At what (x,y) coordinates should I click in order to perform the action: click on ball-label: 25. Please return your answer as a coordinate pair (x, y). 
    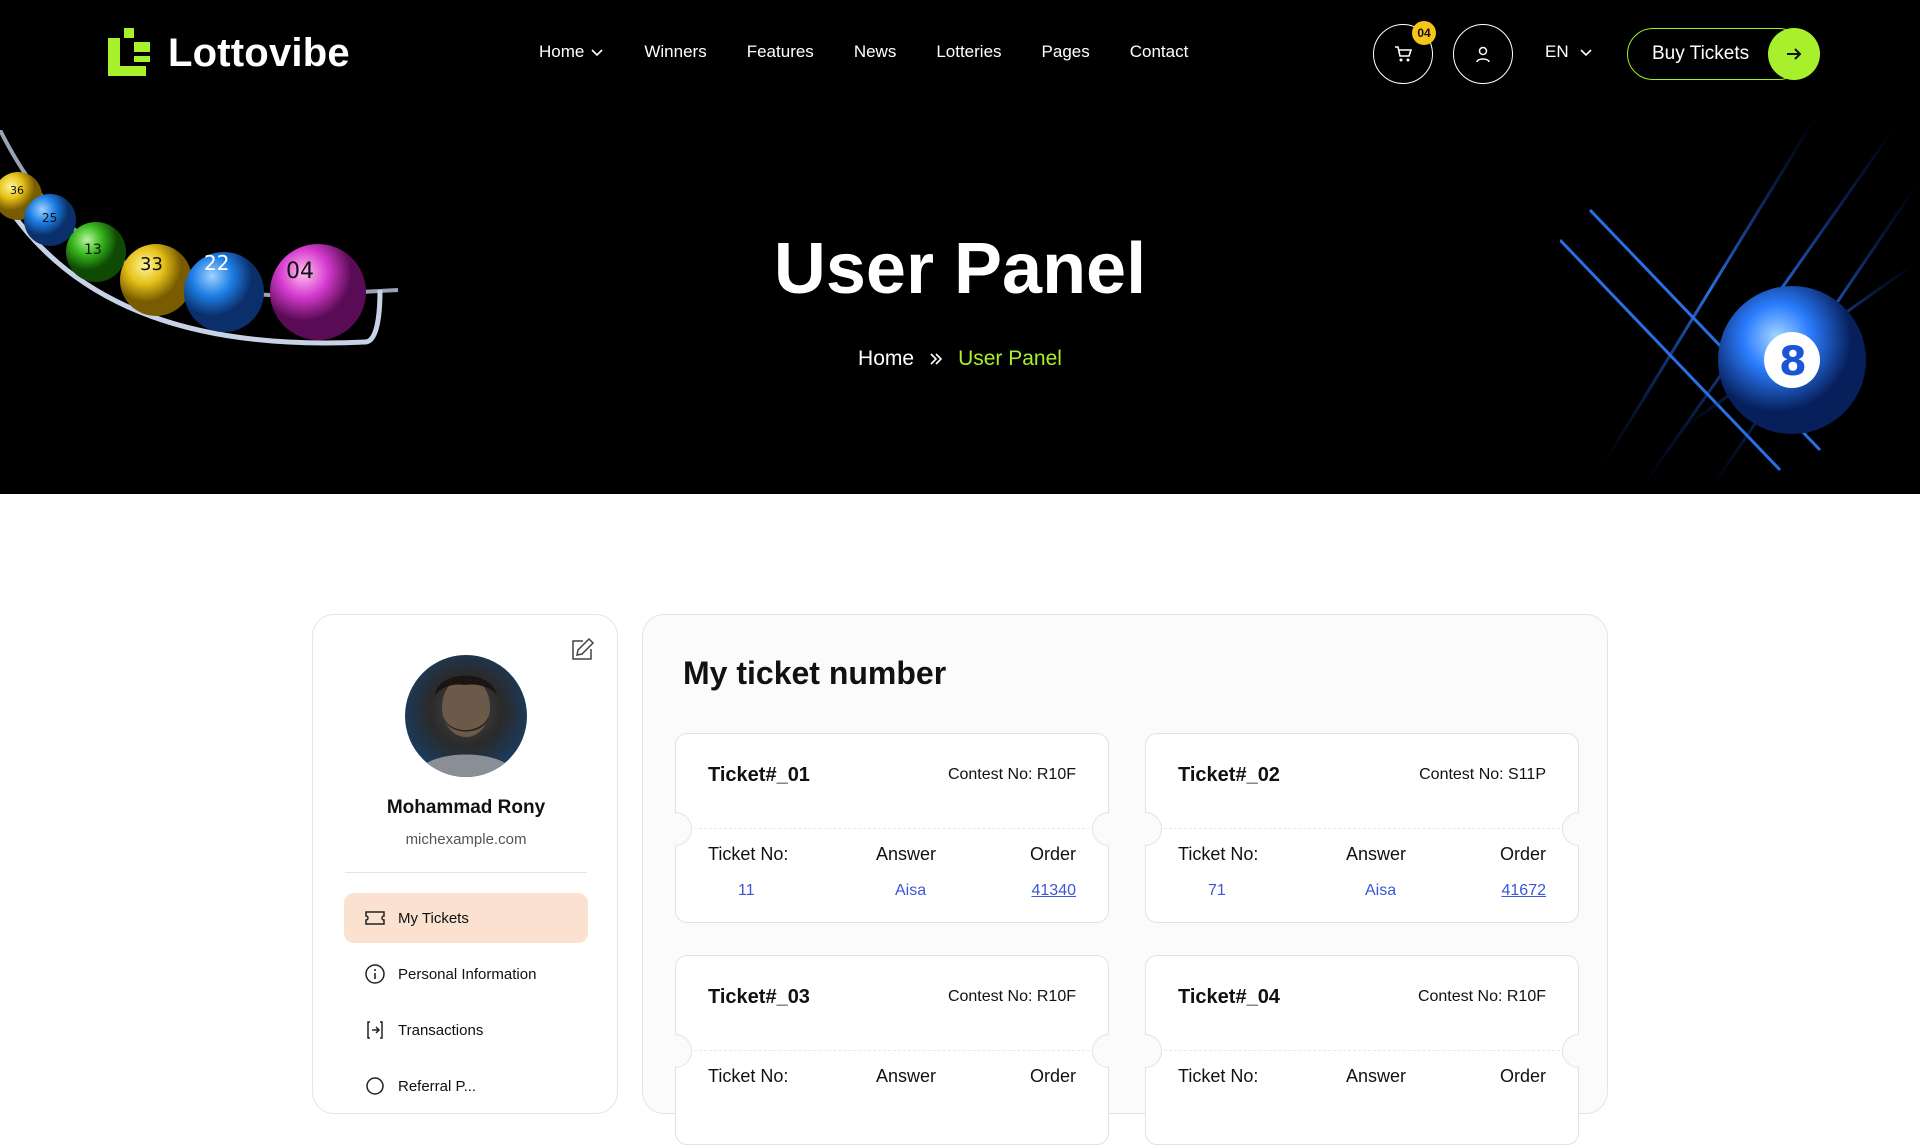
    Looking at the image, I should click on (49, 218).